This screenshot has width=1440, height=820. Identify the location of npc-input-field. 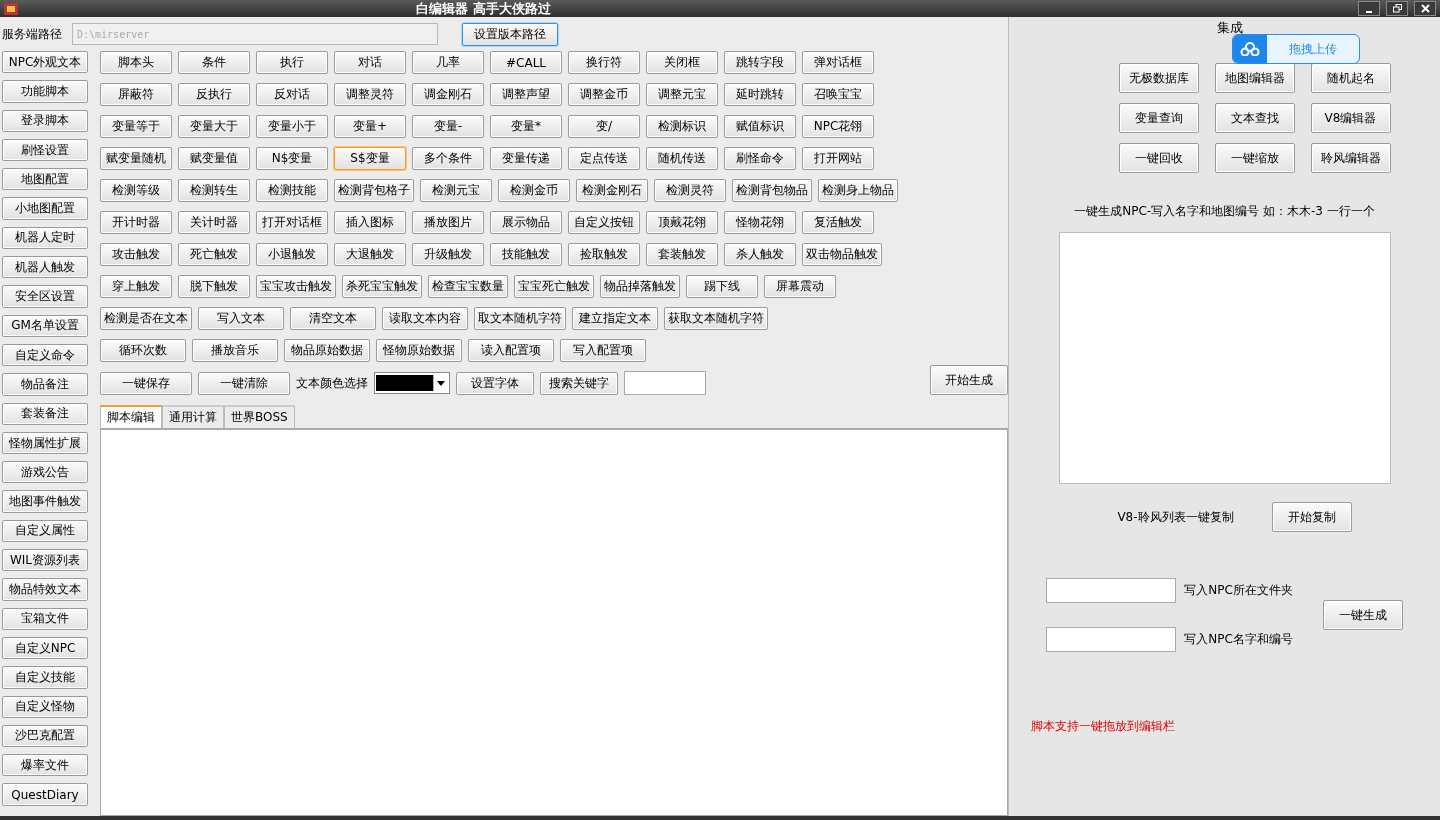
(1111, 639).